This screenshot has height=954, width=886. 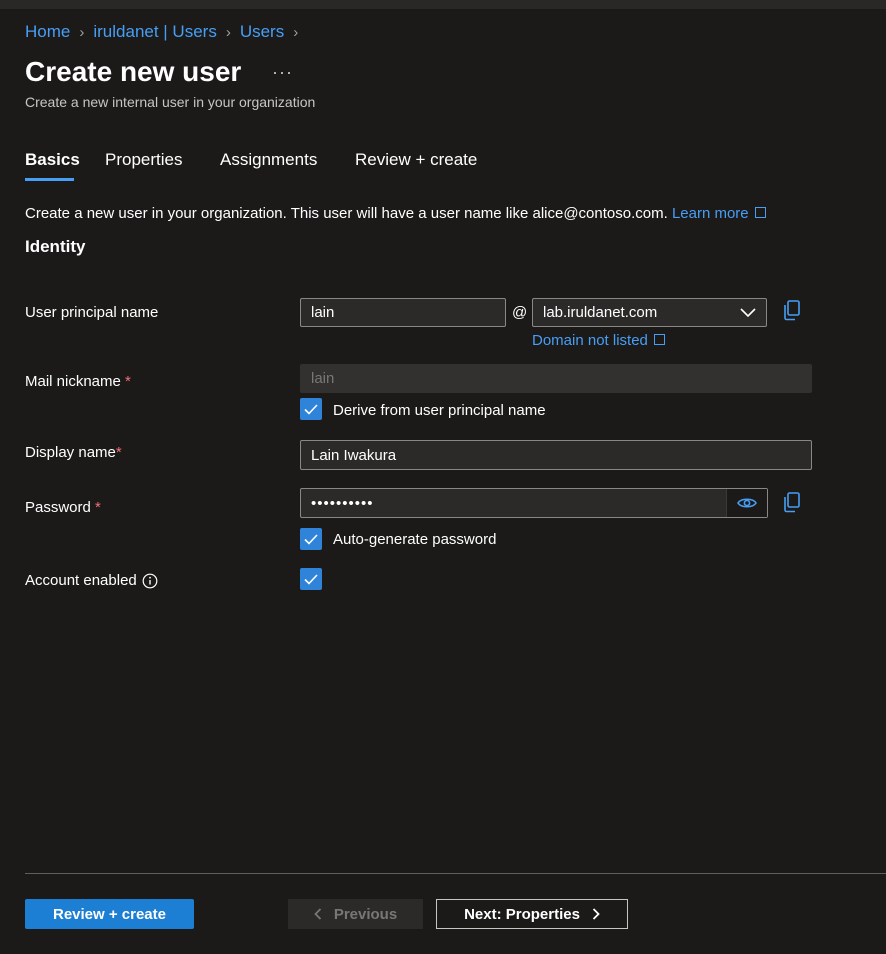 What do you see at coordinates (415, 539) in the screenshot?
I see `autogen-password-label: Auto-generate password` at bounding box center [415, 539].